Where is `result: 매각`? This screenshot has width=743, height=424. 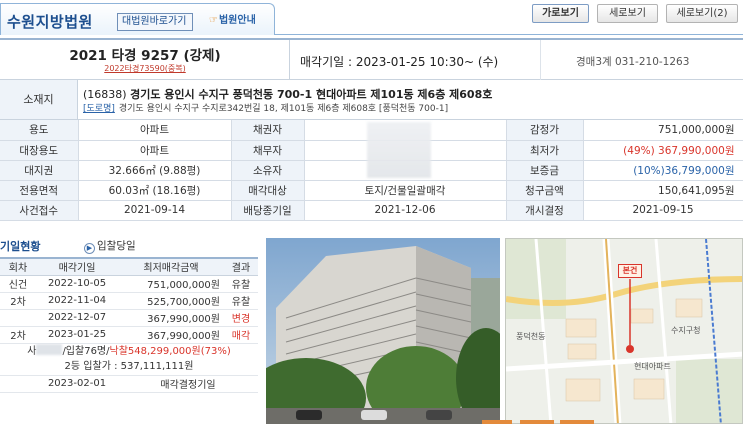
result: 매각 is located at coordinates (241, 335).